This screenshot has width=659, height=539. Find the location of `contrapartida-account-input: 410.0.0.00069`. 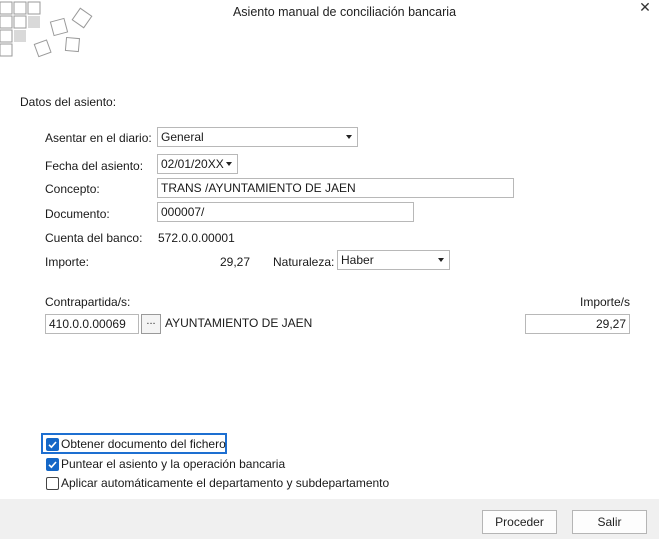

contrapartida-account-input: 410.0.0.00069 is located at coordinates (92, 324).